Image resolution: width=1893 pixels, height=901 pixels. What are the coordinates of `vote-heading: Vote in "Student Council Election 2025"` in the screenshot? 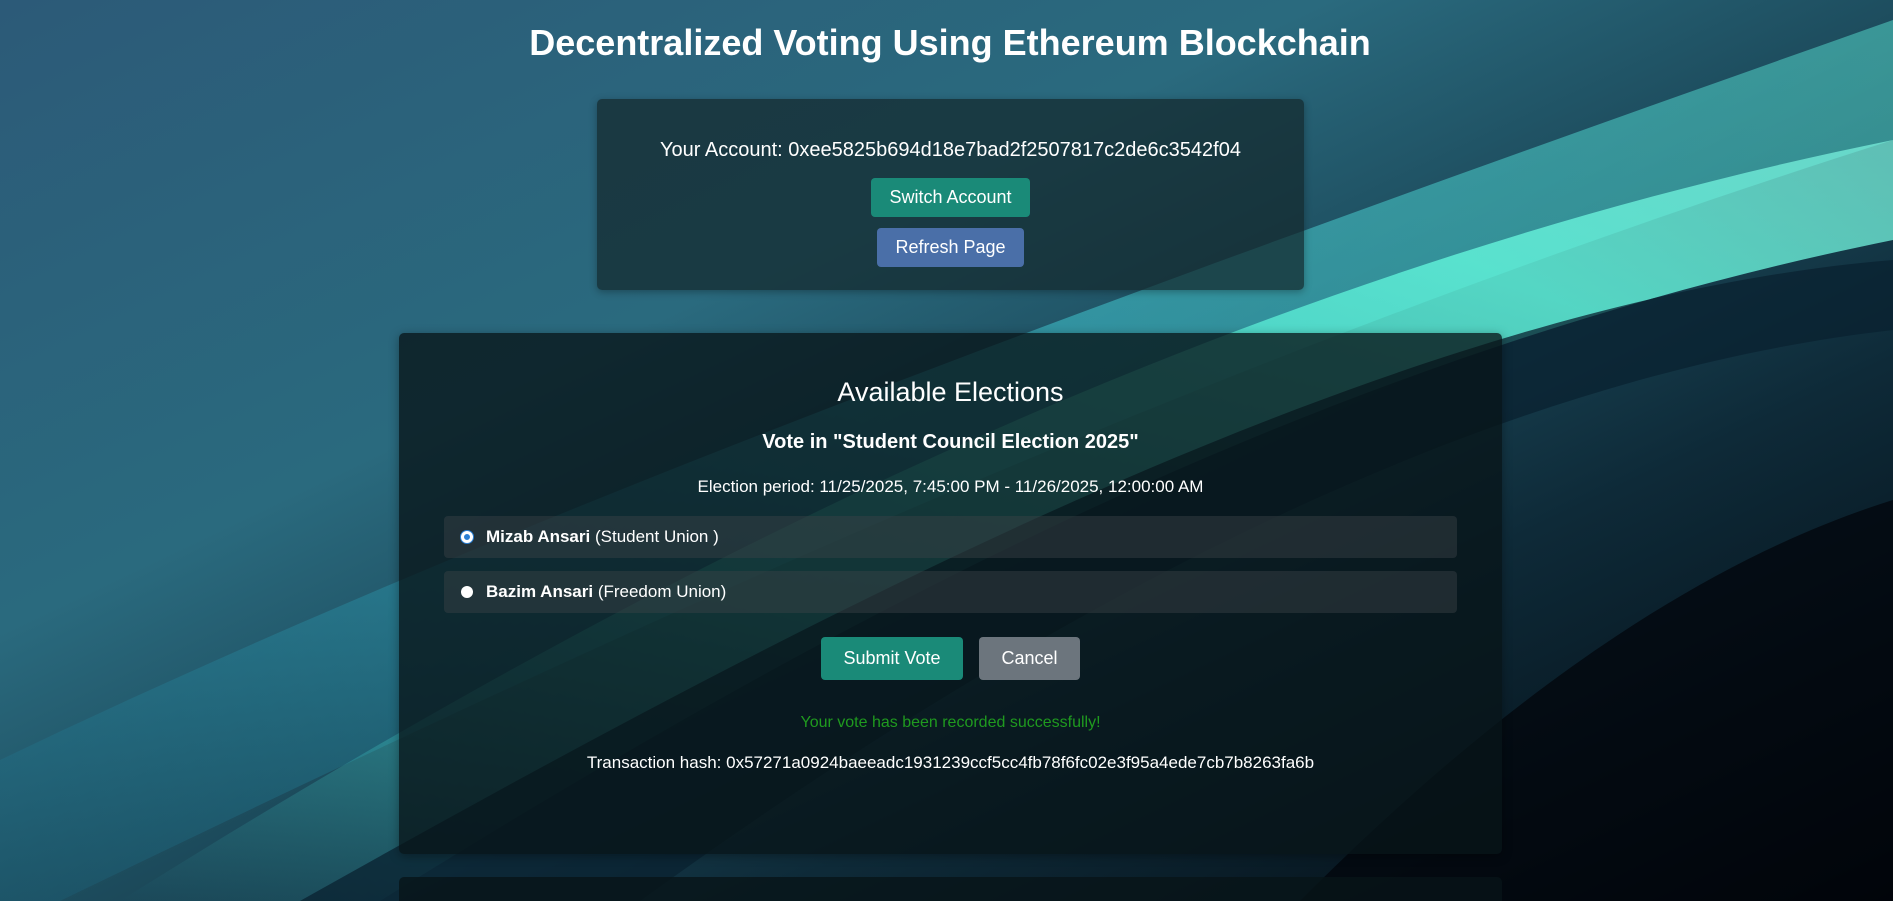 It's located at (950, 442).